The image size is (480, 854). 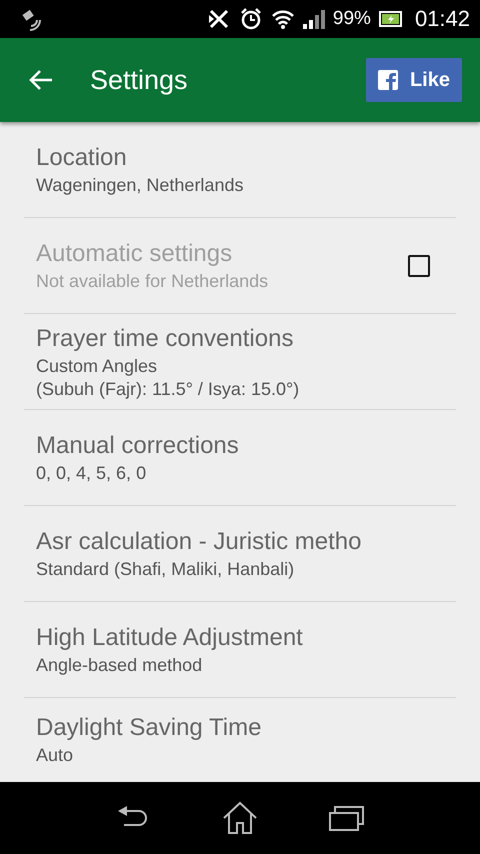 I want to click on home-icon, so click(x=240, y=818).